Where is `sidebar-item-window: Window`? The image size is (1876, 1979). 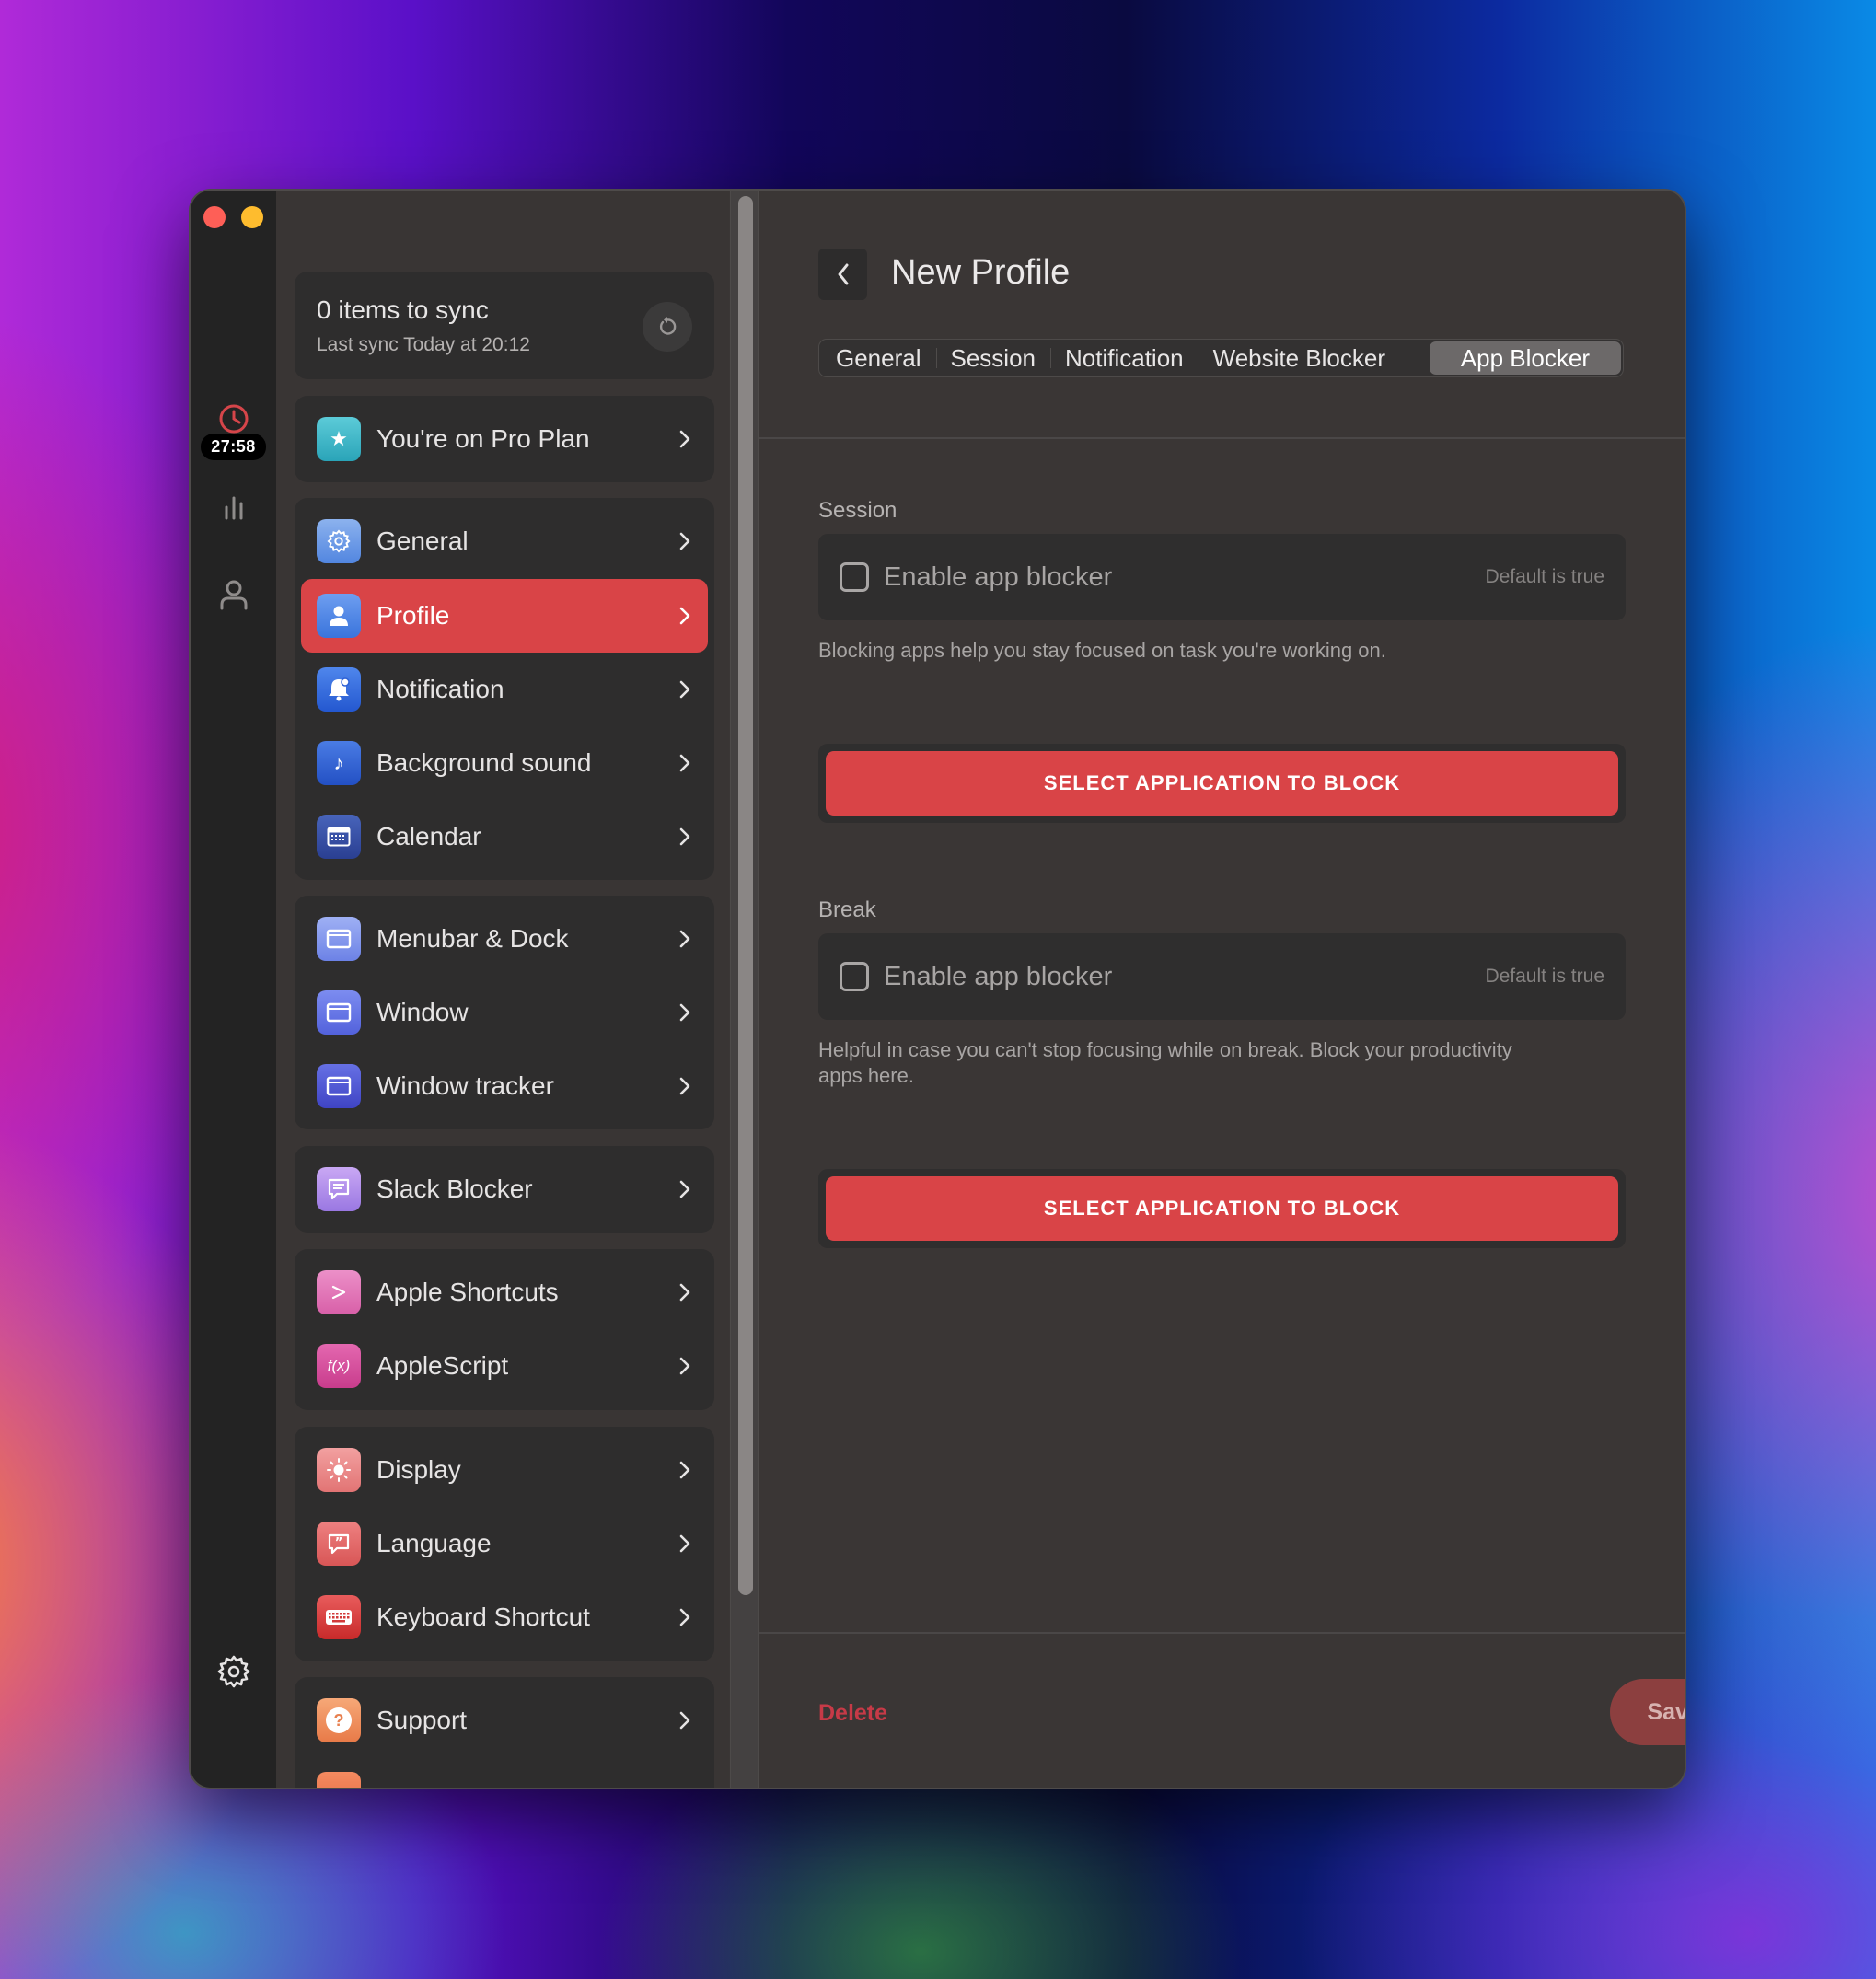
sidebar-item-window: Window is located at coordinates (504, 1013).